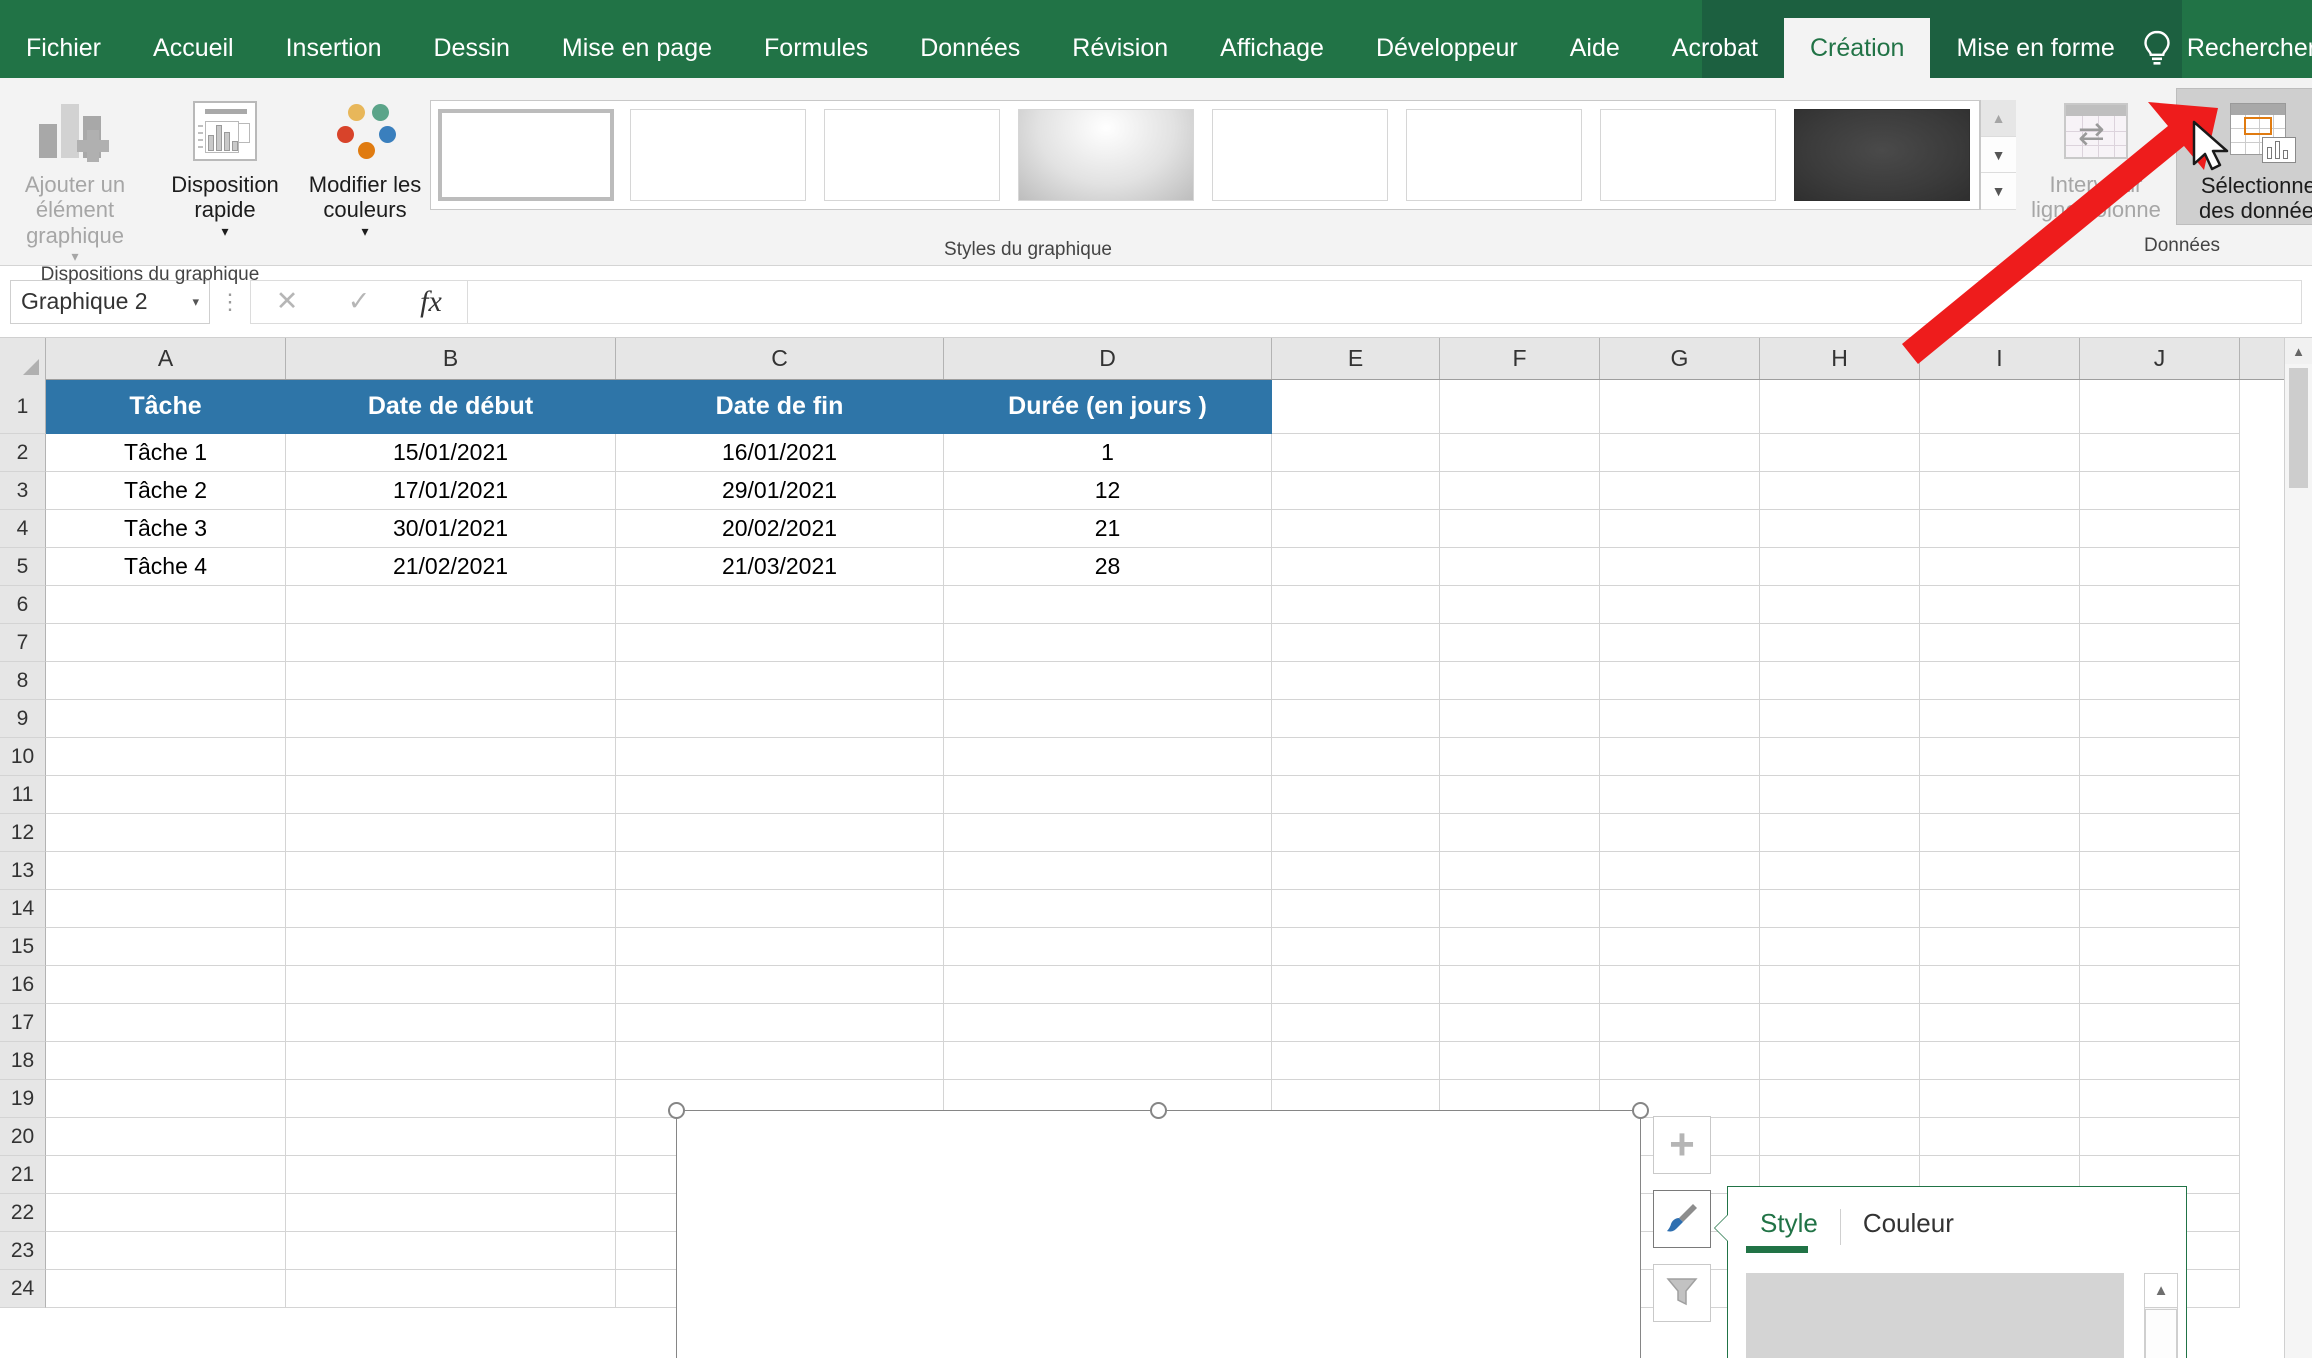  Describe the element at coordinates (1520, 1023) in the screenshot. I see `cell-f17` at that location.